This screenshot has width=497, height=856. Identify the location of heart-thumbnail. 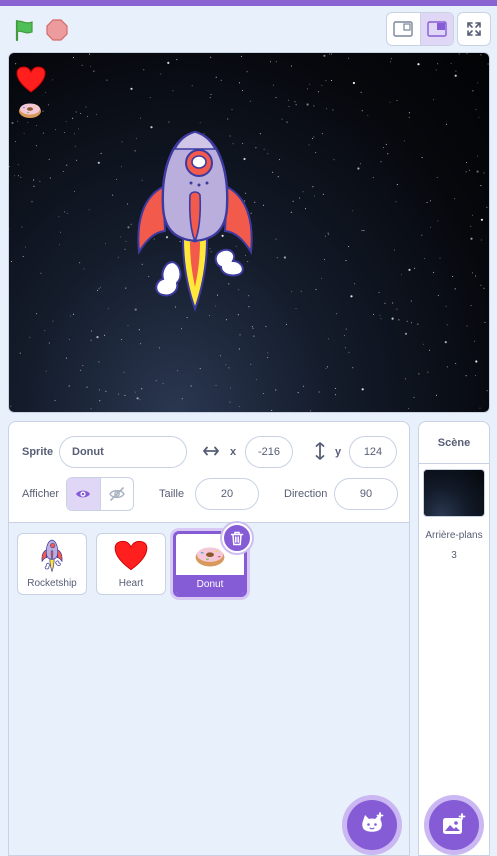
(131, 556).